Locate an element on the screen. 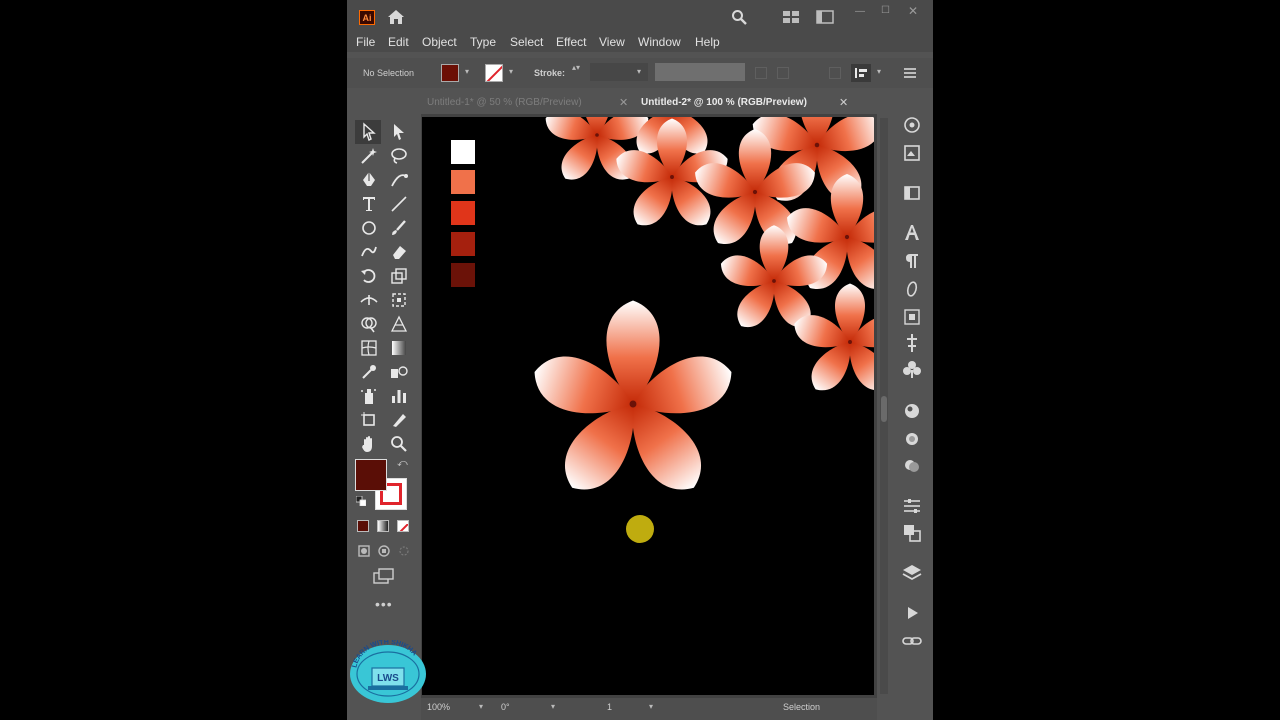 The image size is (1280, 720). stroke-weight-dropdown-icon: ▾ is located at coordinates (639, 71).